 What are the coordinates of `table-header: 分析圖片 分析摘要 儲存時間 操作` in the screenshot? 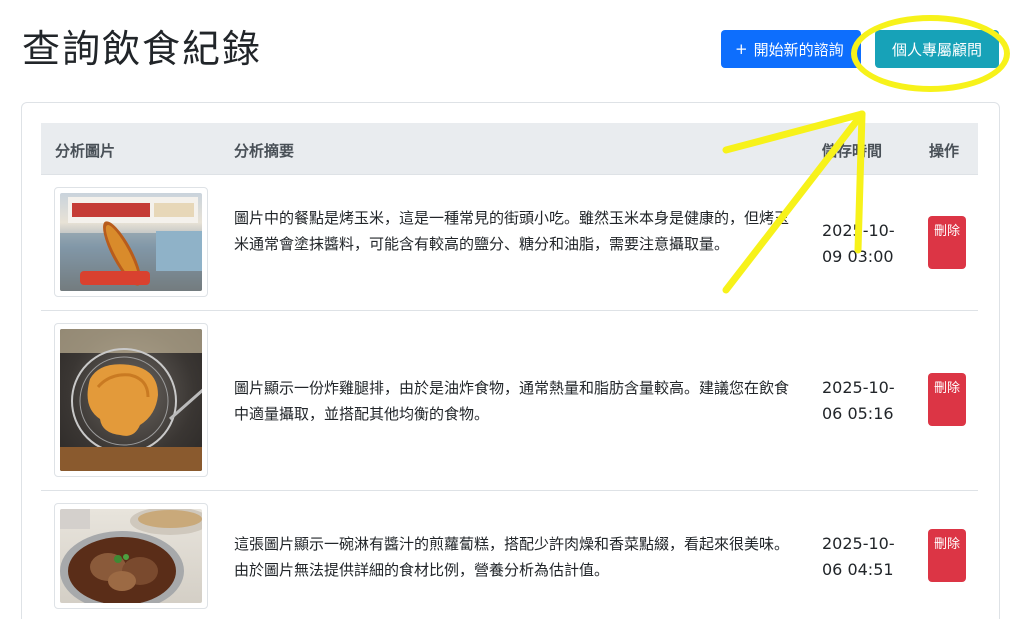 It's located at (509, 149).